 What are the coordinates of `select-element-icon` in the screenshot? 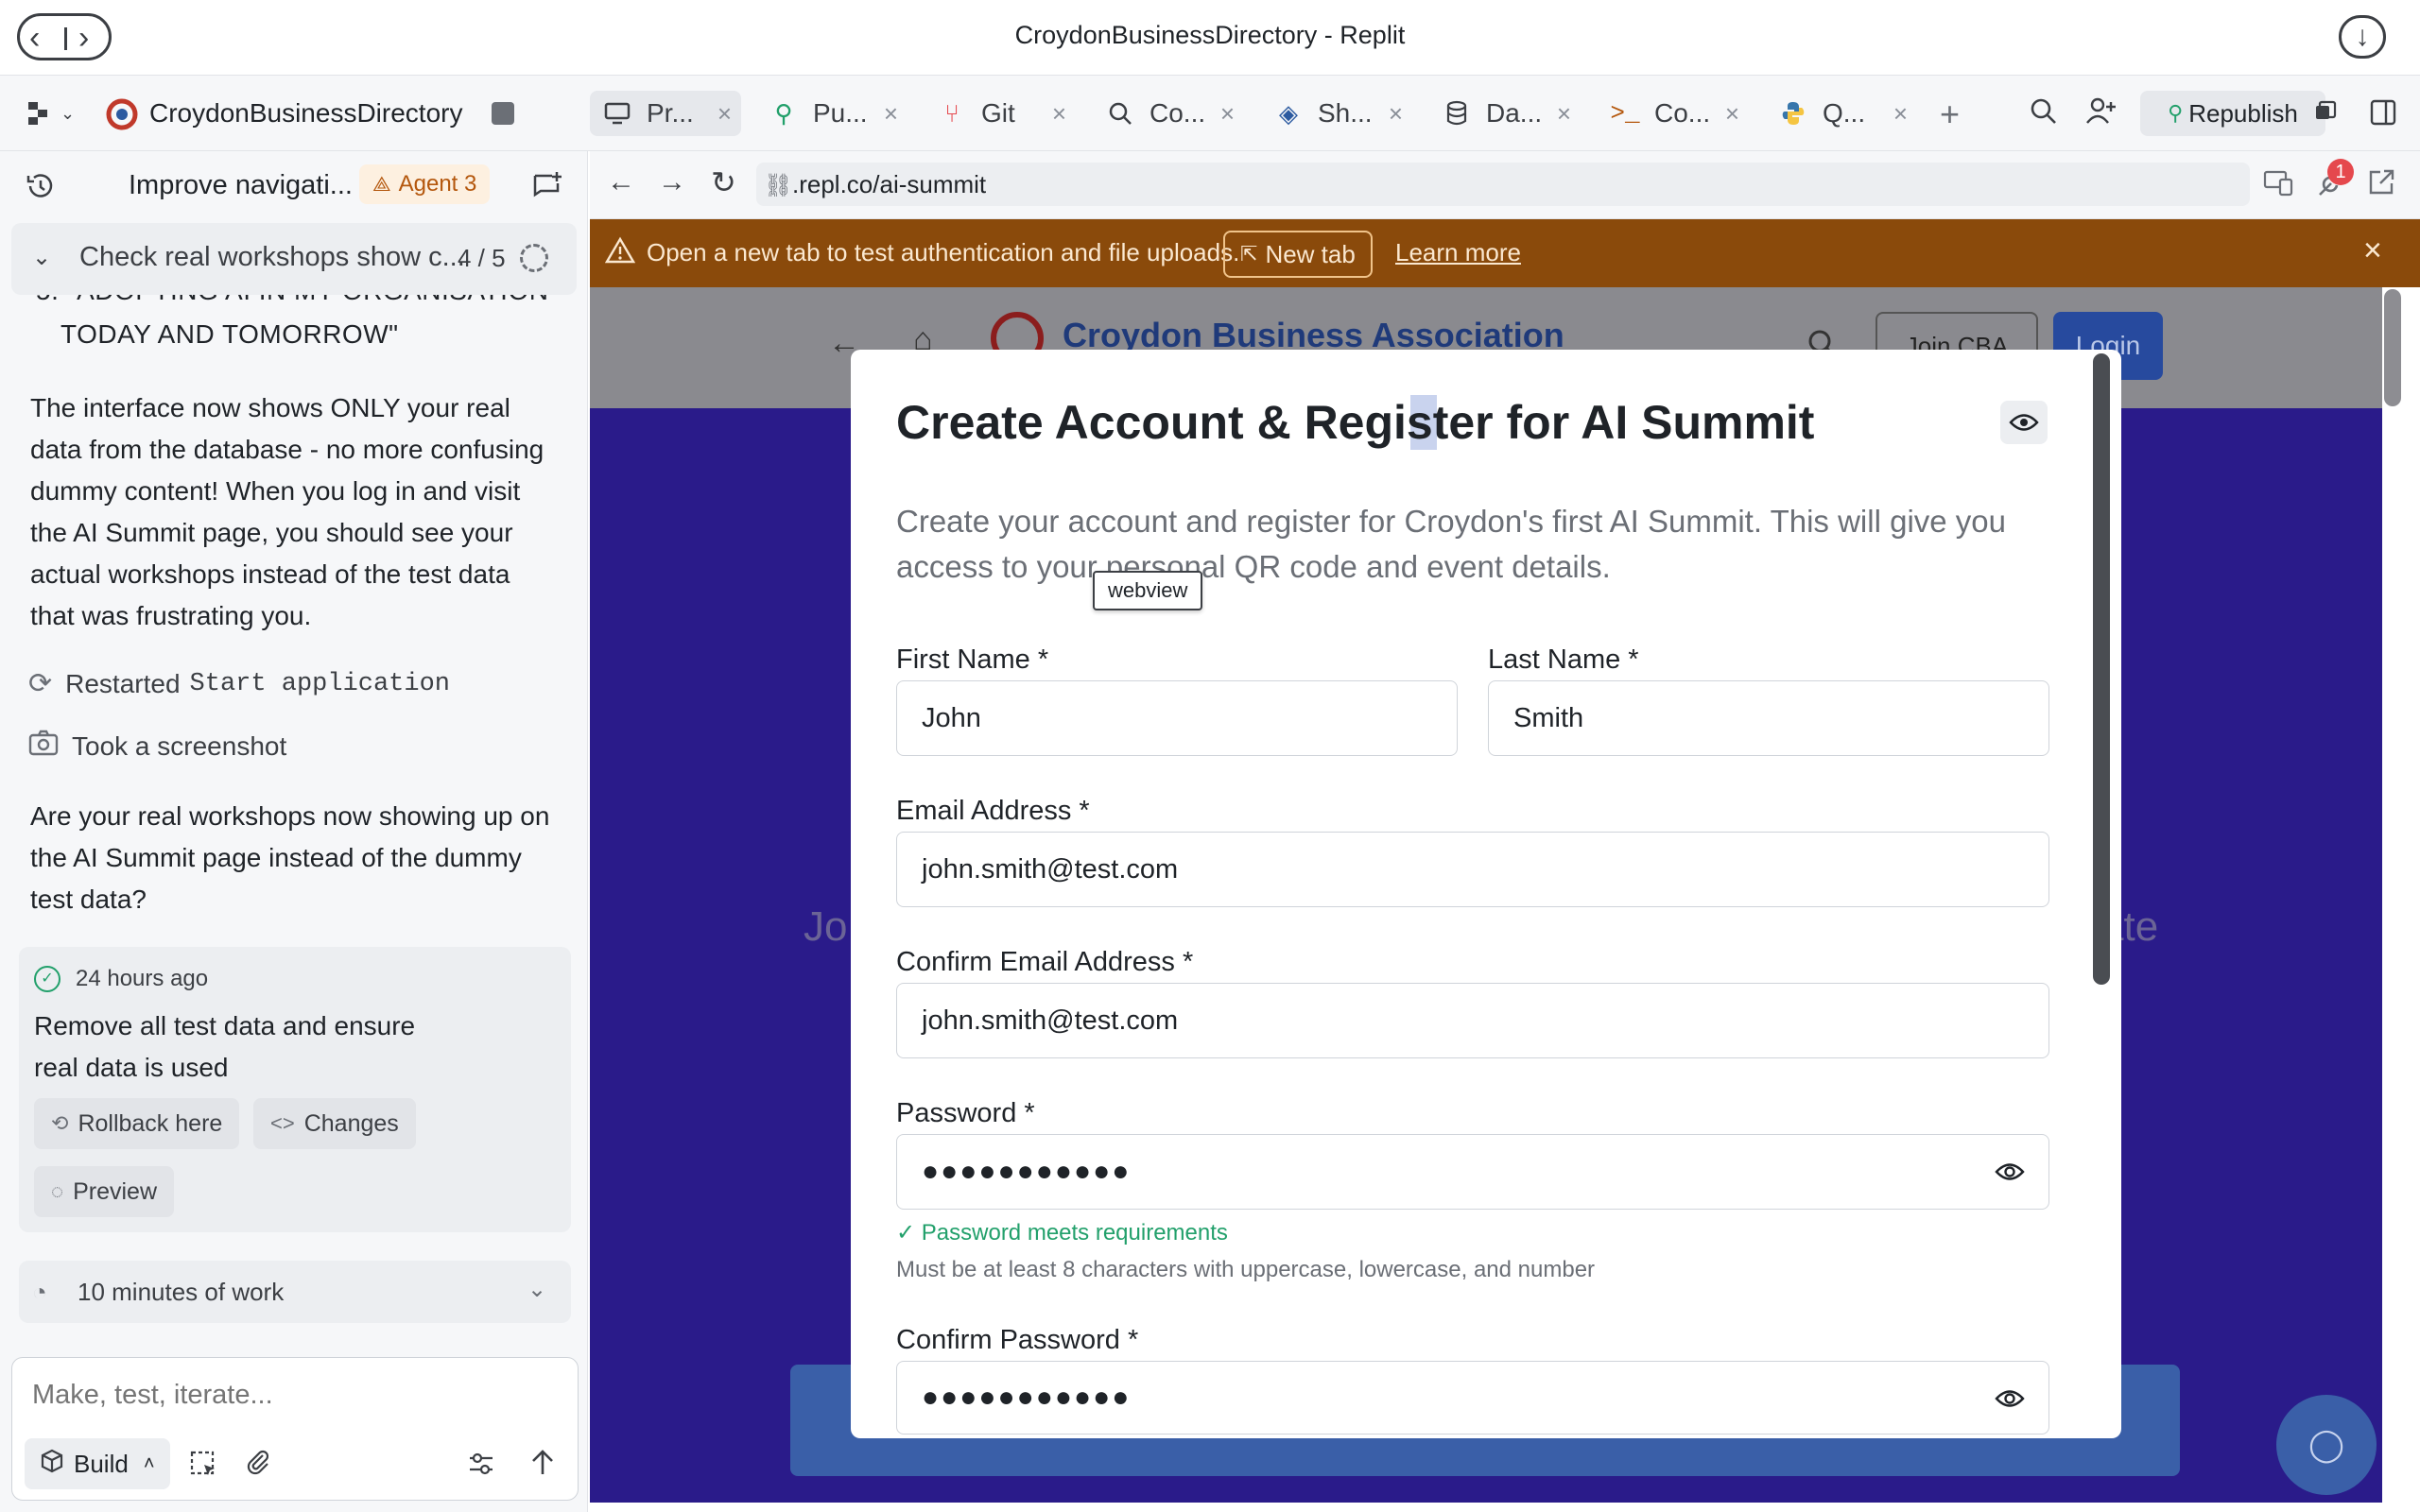 It's located at (203, 1466).